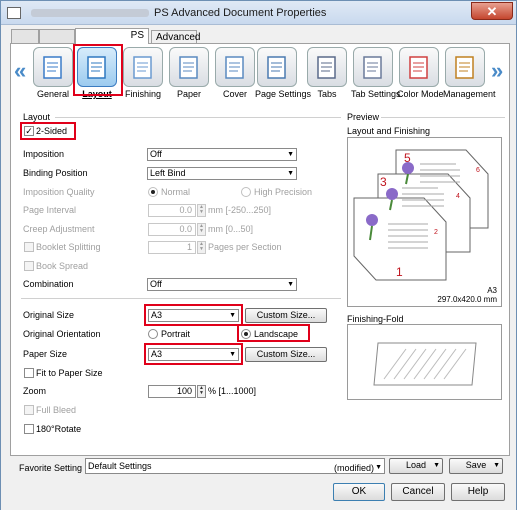  Describe the element at coordinates (35, 391) in the screenshot. I see `zoom-label: Zoom` at that location.